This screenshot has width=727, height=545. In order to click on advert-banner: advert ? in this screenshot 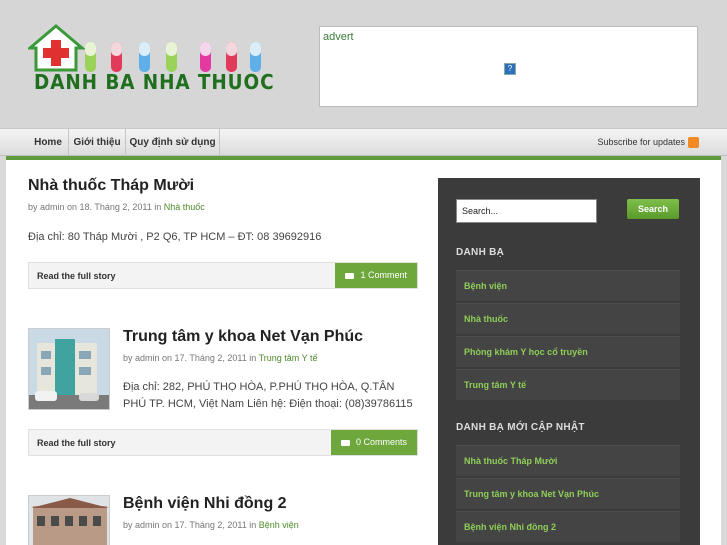, I will do `click(508, 66)`.